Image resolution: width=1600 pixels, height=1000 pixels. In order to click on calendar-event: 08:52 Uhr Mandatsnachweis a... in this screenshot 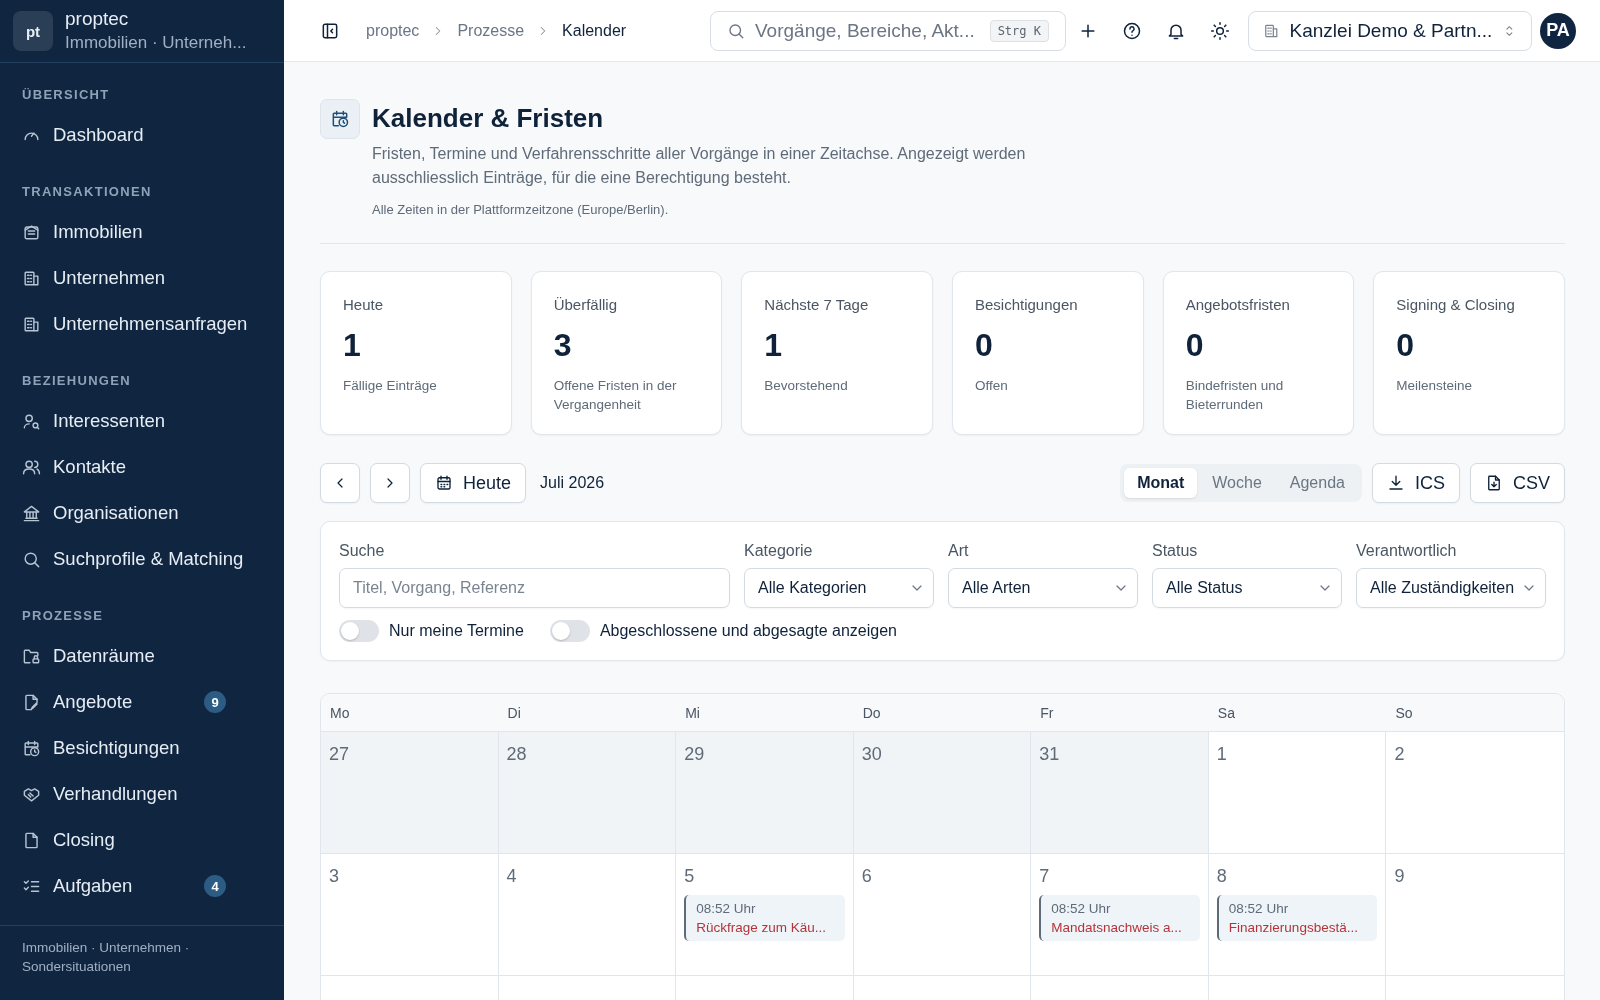, I will do `click(1119, 918)`.